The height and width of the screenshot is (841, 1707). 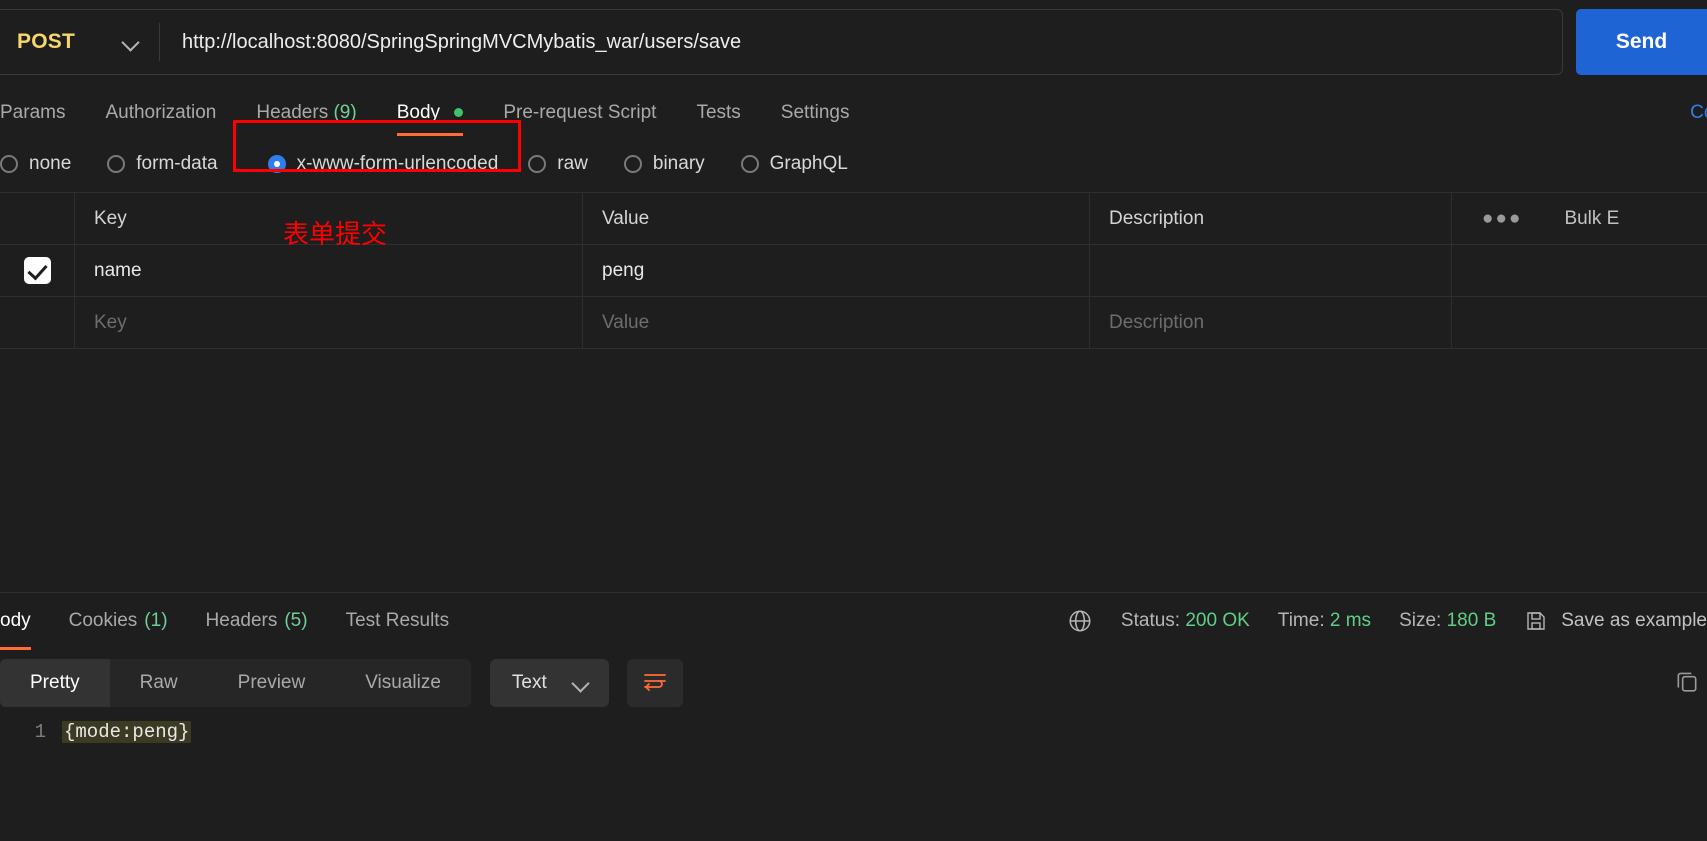 What do you see at coordinates (529, 682) in the screenshot?
I see `format-dropdown-label: Text` at bounding box center [529, 682].